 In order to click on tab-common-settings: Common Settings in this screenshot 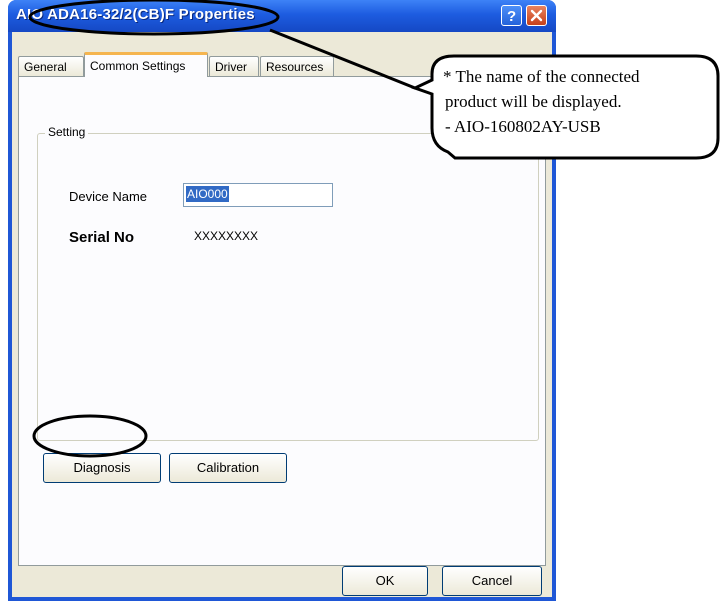, I will do `click(146, 64)`.